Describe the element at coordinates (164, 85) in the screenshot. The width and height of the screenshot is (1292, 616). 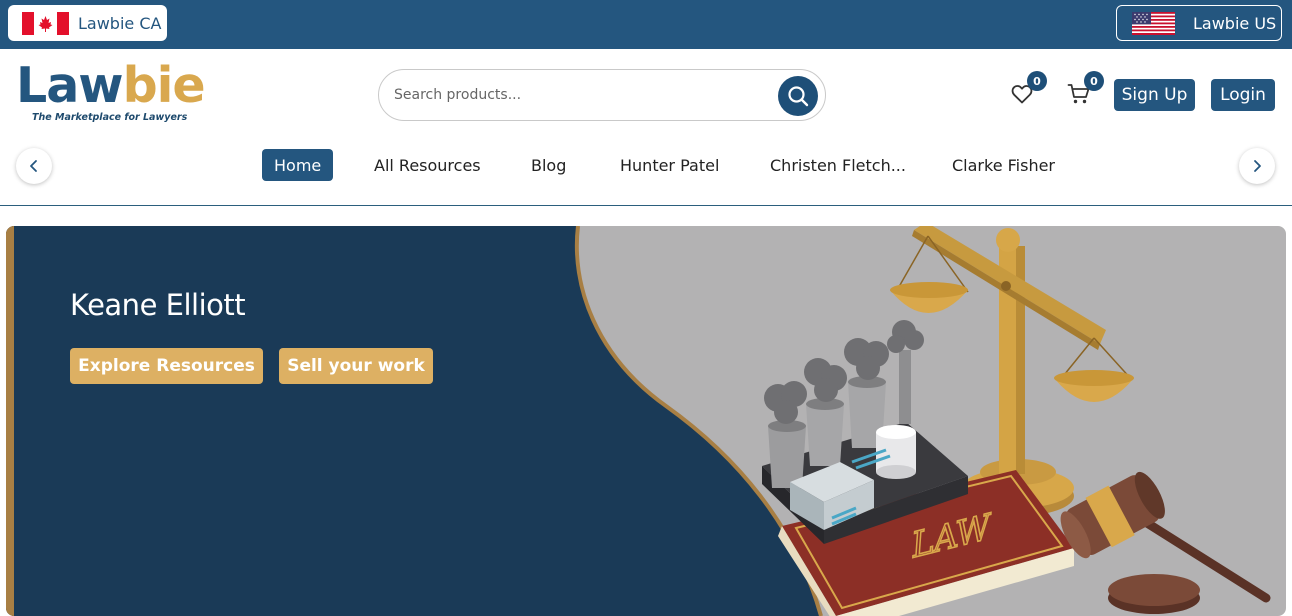
I see `logo-part-bie: bie` at that location.